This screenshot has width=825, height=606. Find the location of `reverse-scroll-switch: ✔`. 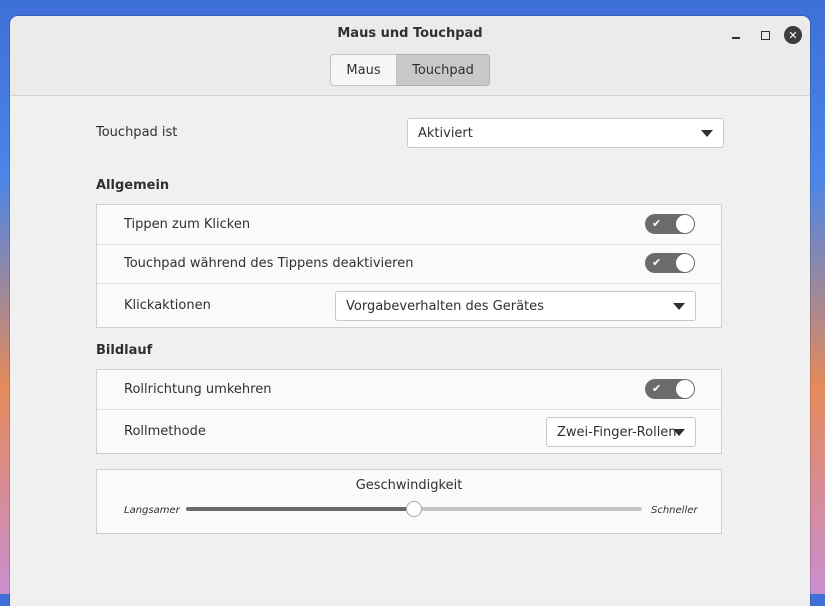

reverse-scroll-switch: ✔ is located at coordinates (670, 389).